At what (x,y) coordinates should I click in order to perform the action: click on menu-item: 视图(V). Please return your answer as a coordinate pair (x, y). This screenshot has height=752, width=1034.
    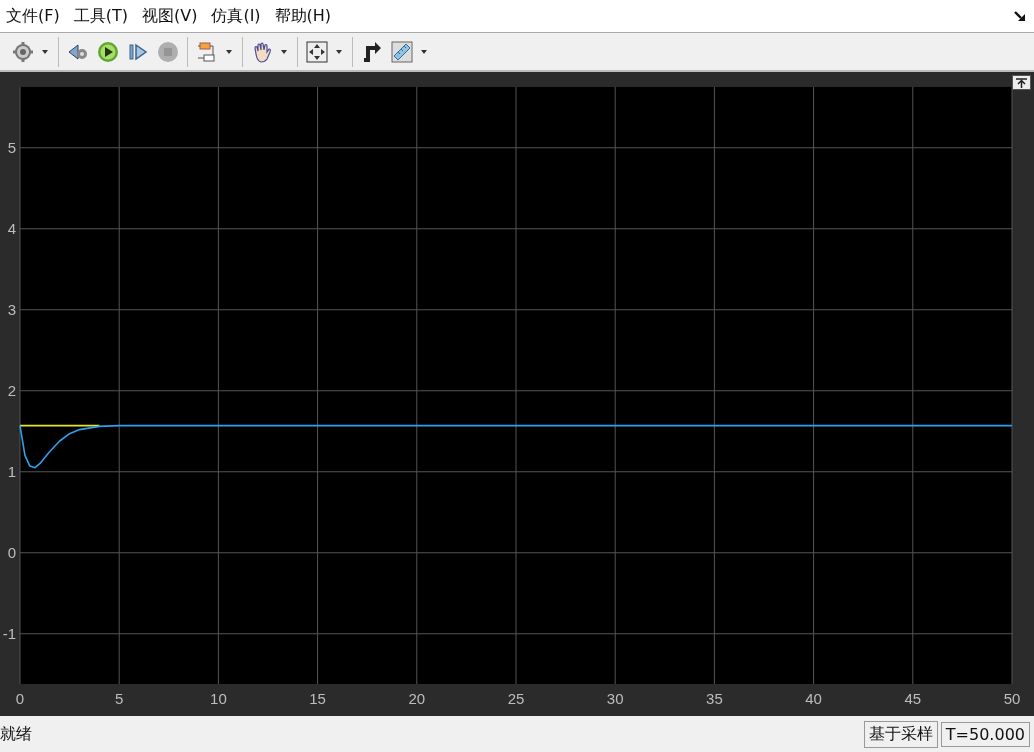
    Looking at the image, I should click on (169, 16).